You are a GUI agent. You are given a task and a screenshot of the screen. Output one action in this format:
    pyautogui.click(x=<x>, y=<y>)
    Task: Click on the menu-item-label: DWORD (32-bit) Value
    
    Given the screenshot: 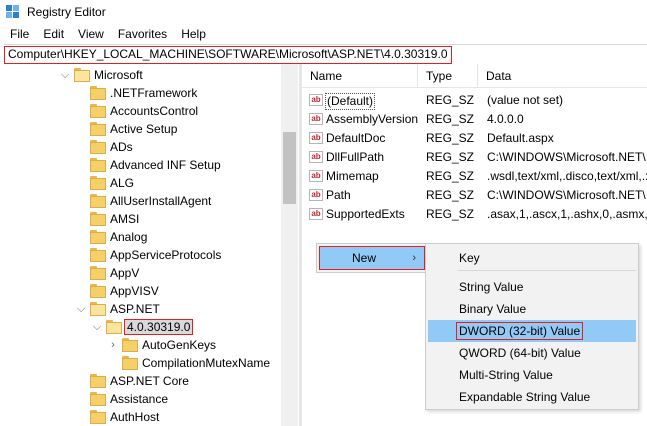 What is the action you would take?
    pyautogui.click(x=520, y=331)
    